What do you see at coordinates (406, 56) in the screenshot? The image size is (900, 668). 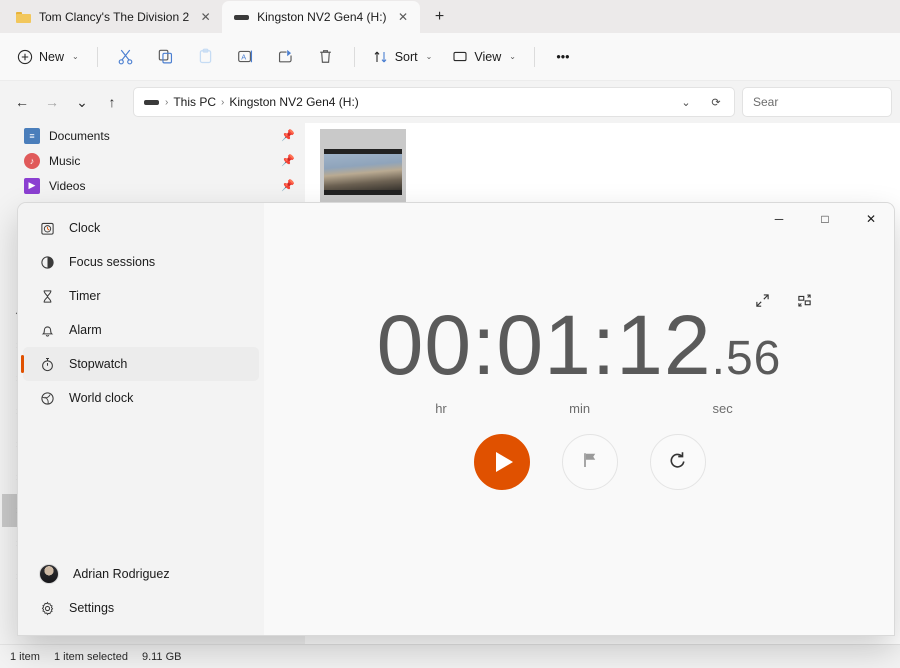 I see `sort-label: Sort` at bounding box center [406, 56].